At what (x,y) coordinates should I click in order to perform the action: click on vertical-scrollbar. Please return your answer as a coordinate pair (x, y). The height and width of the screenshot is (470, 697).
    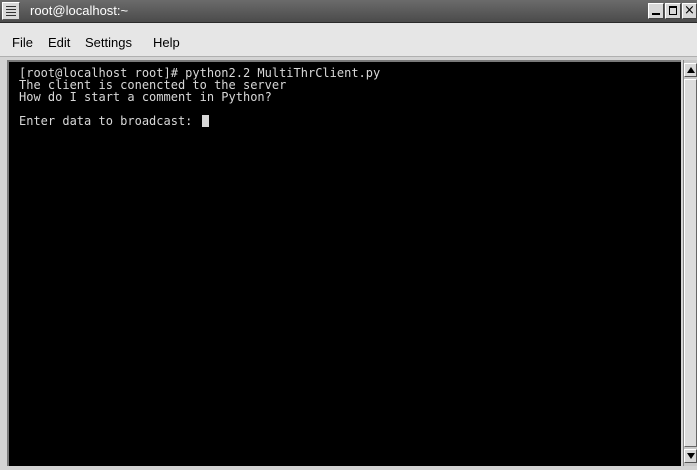
    Looking at the image, I should click on (690, 263).